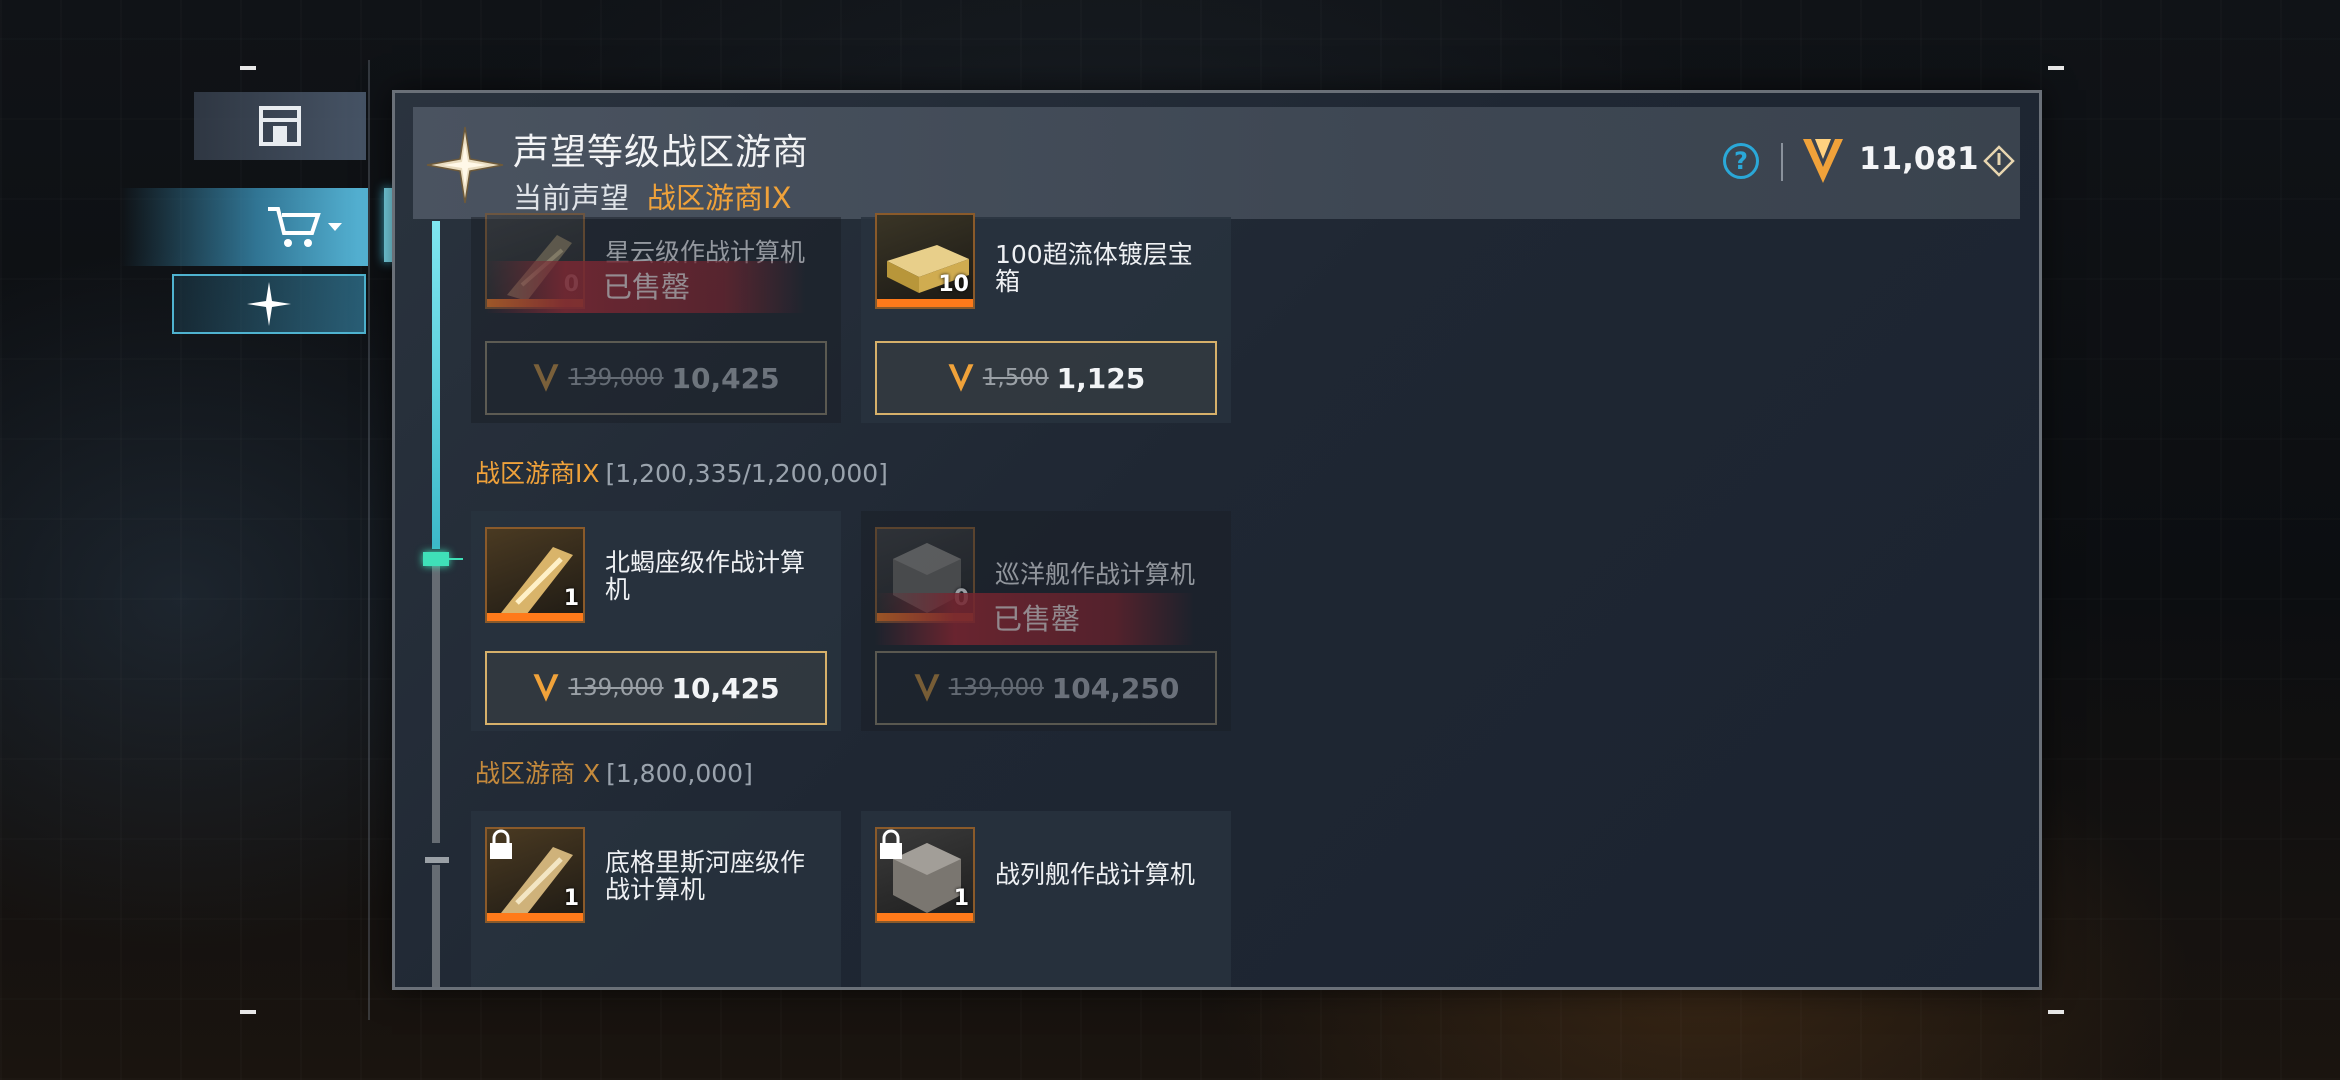 The width and height of the screenshot is (2340, 1080). Describe the element at coordinates (1095, 874) in the screenshot. I see `item-name: 战列舰作战计算机` at that location.